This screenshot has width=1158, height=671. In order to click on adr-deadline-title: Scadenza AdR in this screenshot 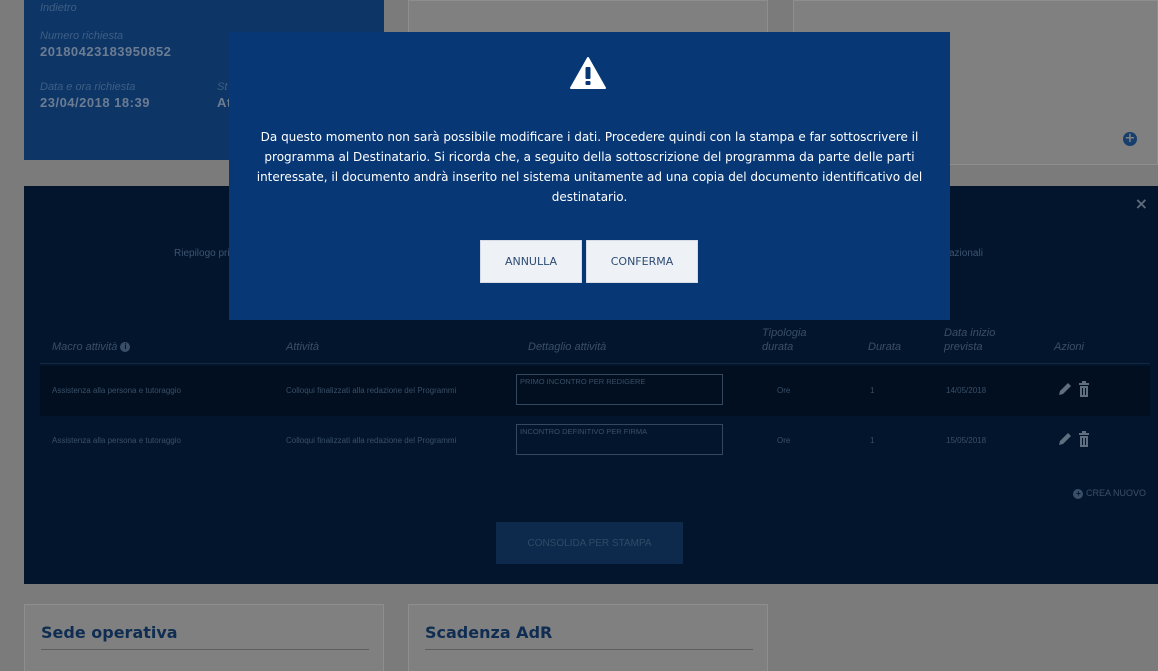, I will do `click(489, 632)`.